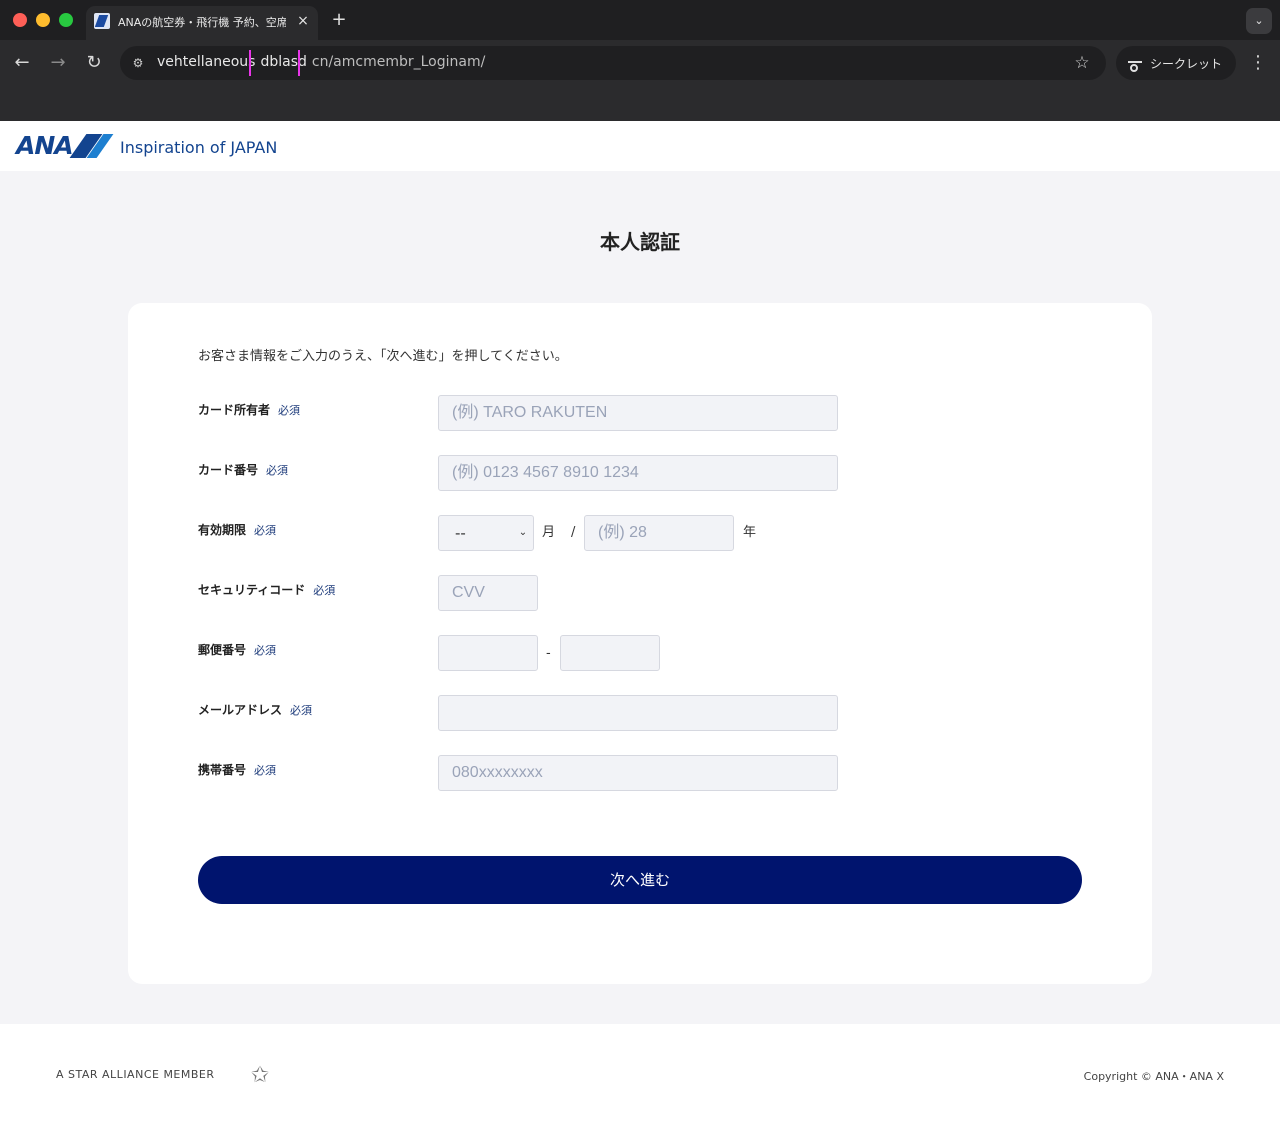  Describe the element at coordinates (549, 532) in the screenshot. I see `month-unit: 月` at that location.